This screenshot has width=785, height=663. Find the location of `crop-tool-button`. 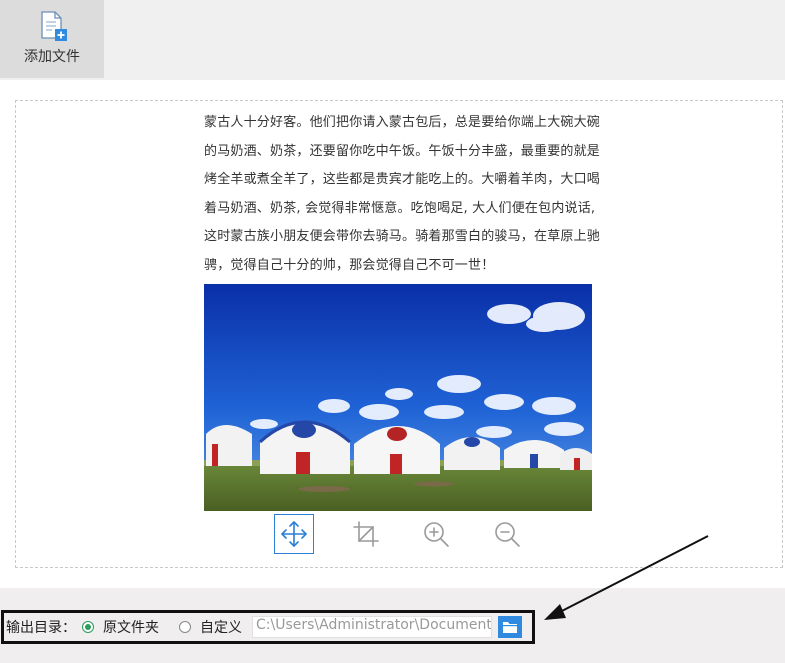

crop-tool-button is located at coordinates (366, 534).